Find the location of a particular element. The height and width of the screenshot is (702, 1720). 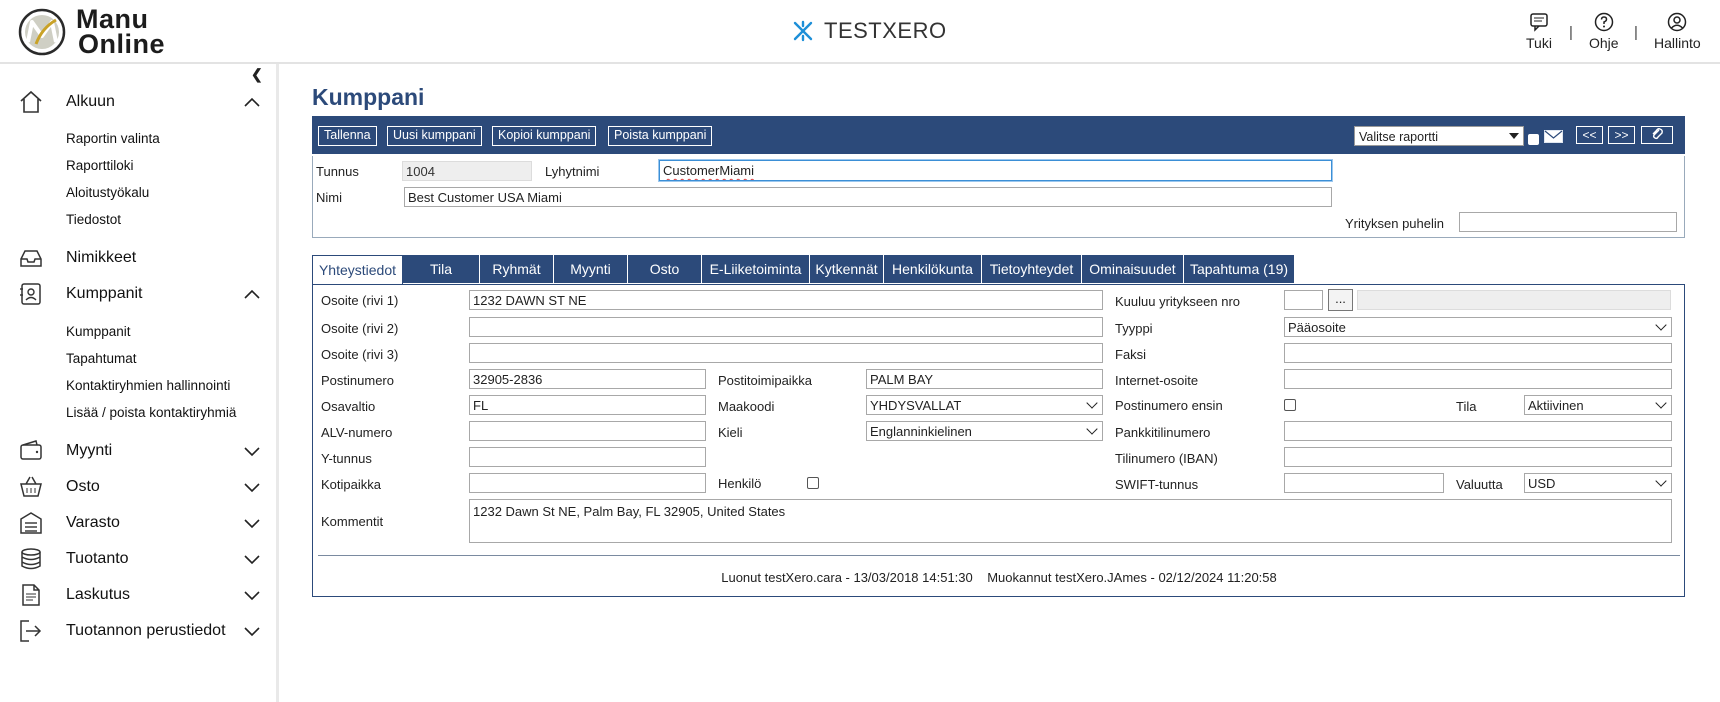

new-partner-button: Uusi kumppani is located at coordinates (434, 136).